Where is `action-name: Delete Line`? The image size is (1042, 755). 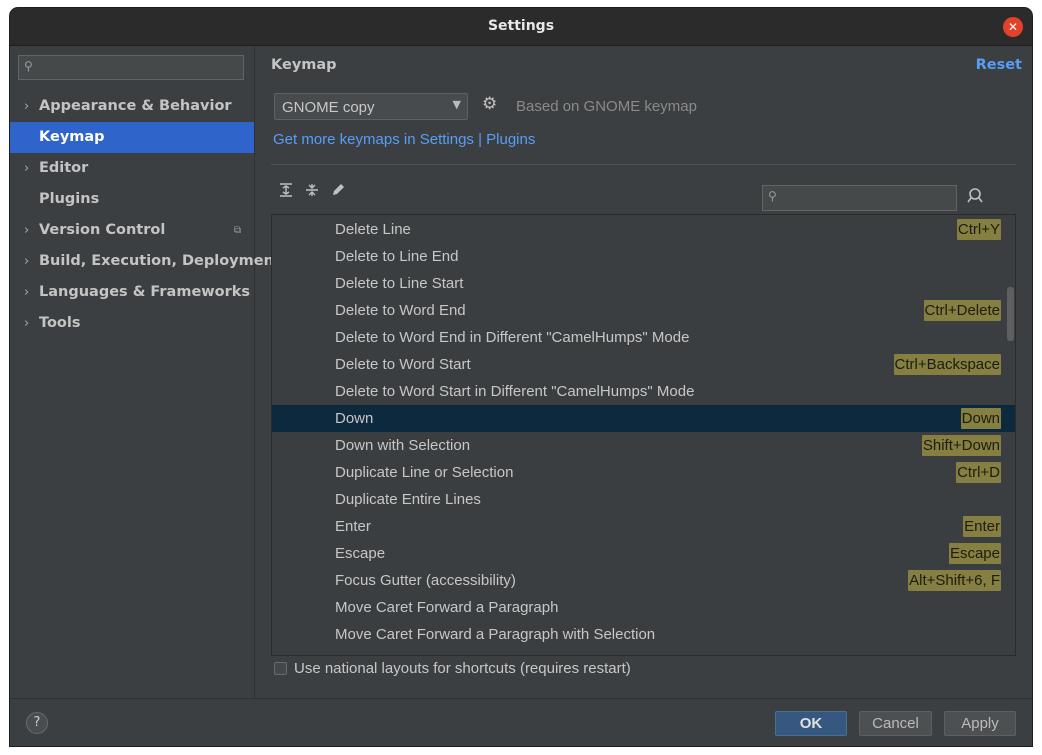 action-name: Delete Line is located at coordinates (373, 229).